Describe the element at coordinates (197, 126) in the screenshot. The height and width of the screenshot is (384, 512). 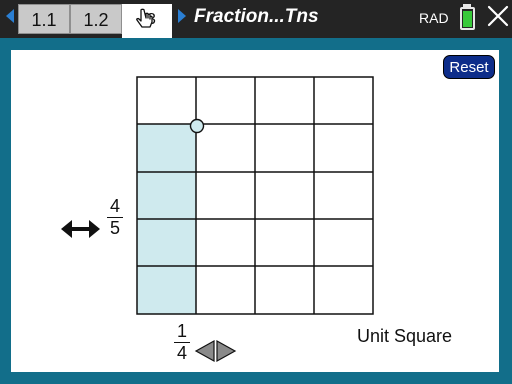
I see `drag-point` at that location.